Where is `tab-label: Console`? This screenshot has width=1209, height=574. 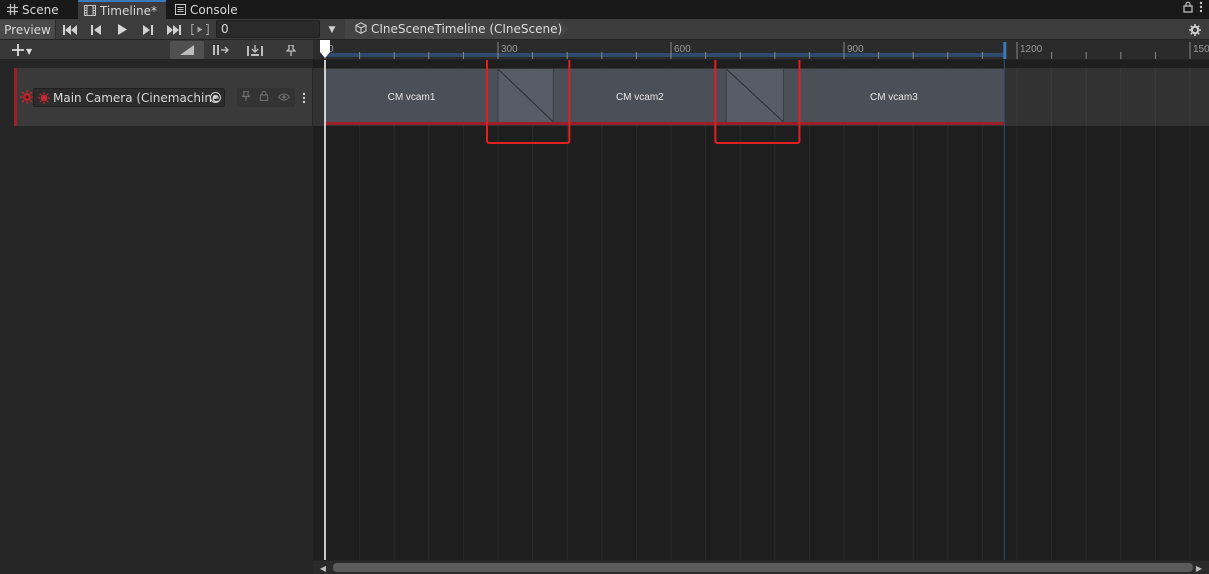 tab-label: Console is located at coordinates (214, 9).